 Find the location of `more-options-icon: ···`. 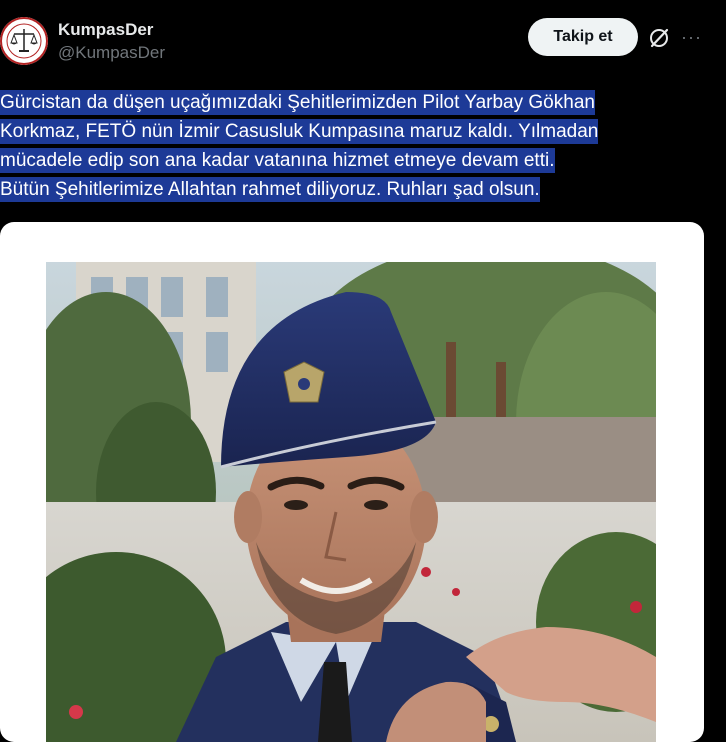

more-options-icon: ··· is located at coordinates (694, 37).